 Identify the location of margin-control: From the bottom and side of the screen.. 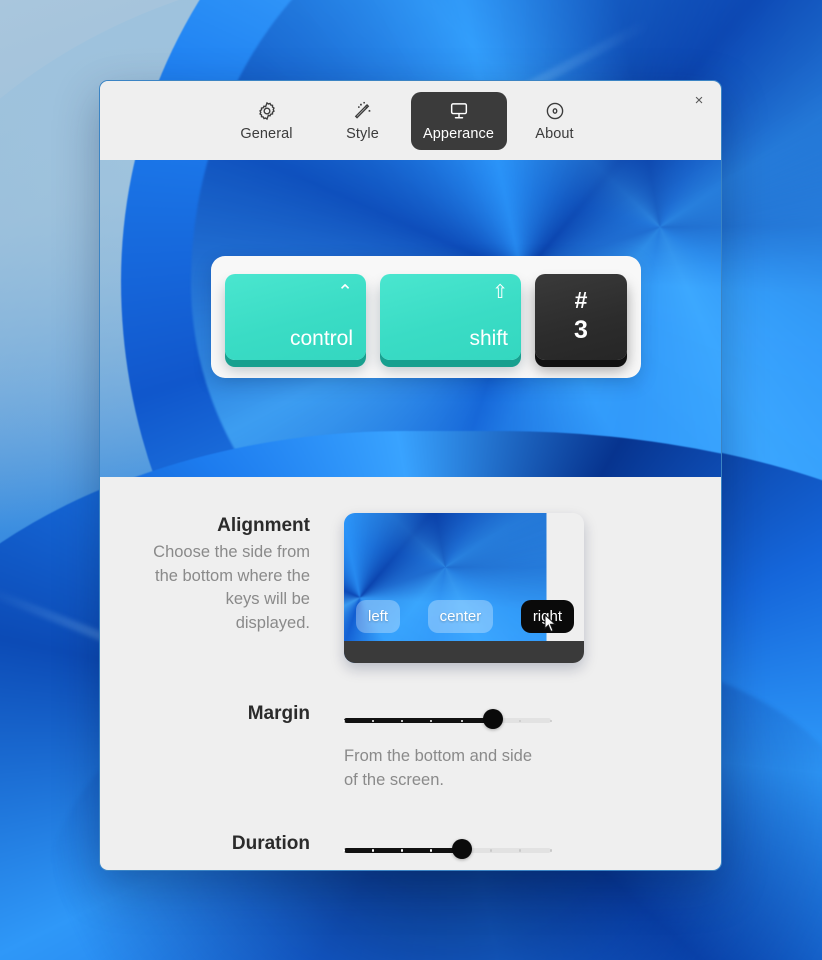
(501, 747).